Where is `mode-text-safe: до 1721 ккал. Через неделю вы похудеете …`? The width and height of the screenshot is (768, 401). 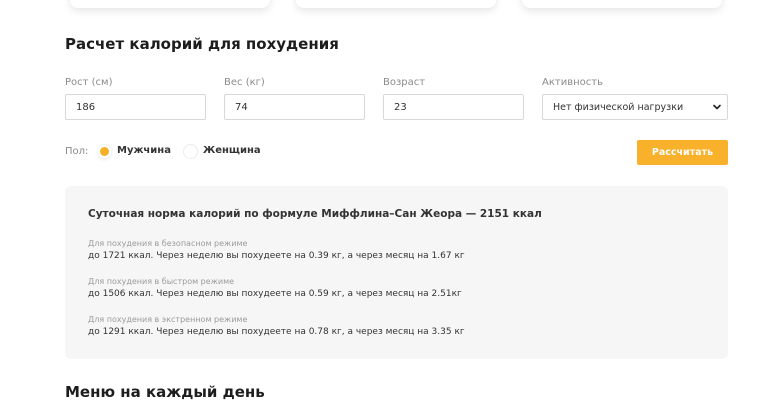
mode-text-safe: до 1721 ккал. Через неделю вы похудеете … is located at coordinates (276, 256).